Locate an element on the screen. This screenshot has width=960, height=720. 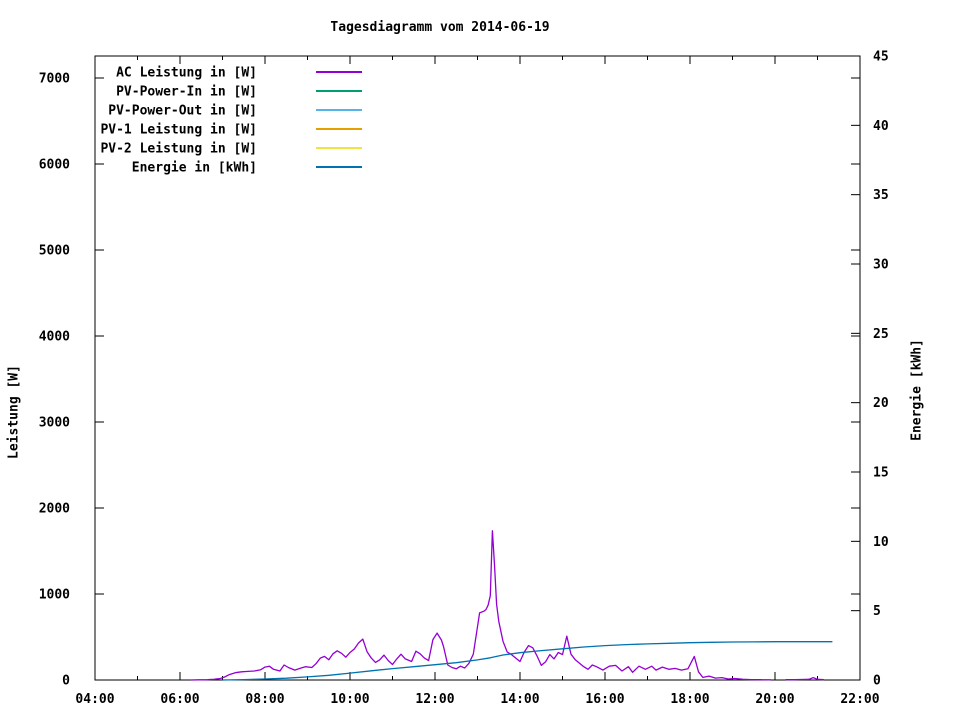
x-tick-label: 22:00 is located at coordinates (859, 699).